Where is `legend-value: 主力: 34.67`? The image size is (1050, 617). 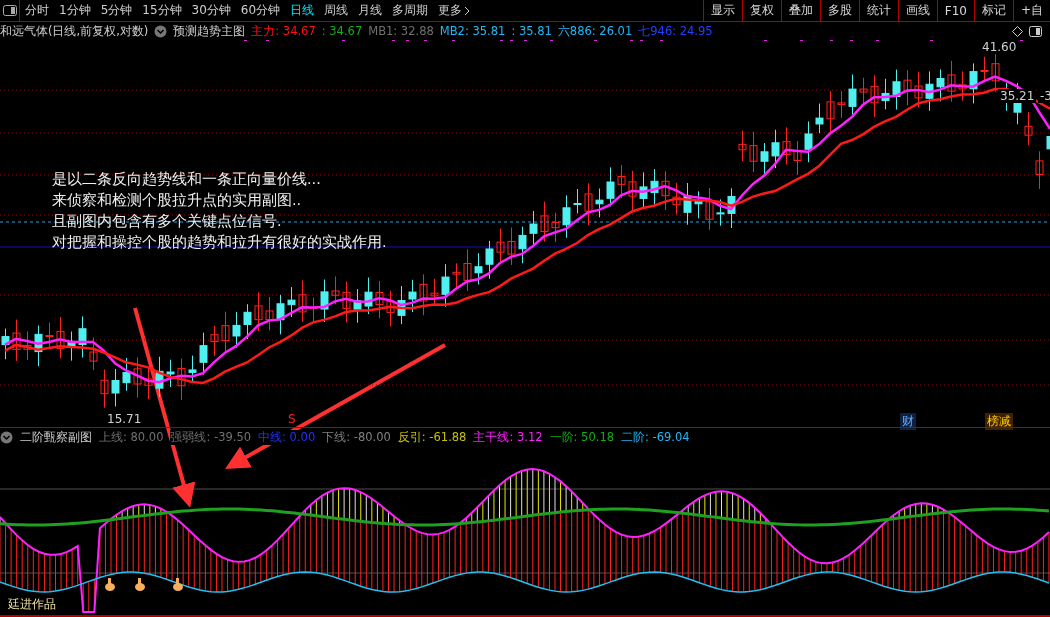 legend-value: 主力: 34.67 is located at coordinates (283, 31).